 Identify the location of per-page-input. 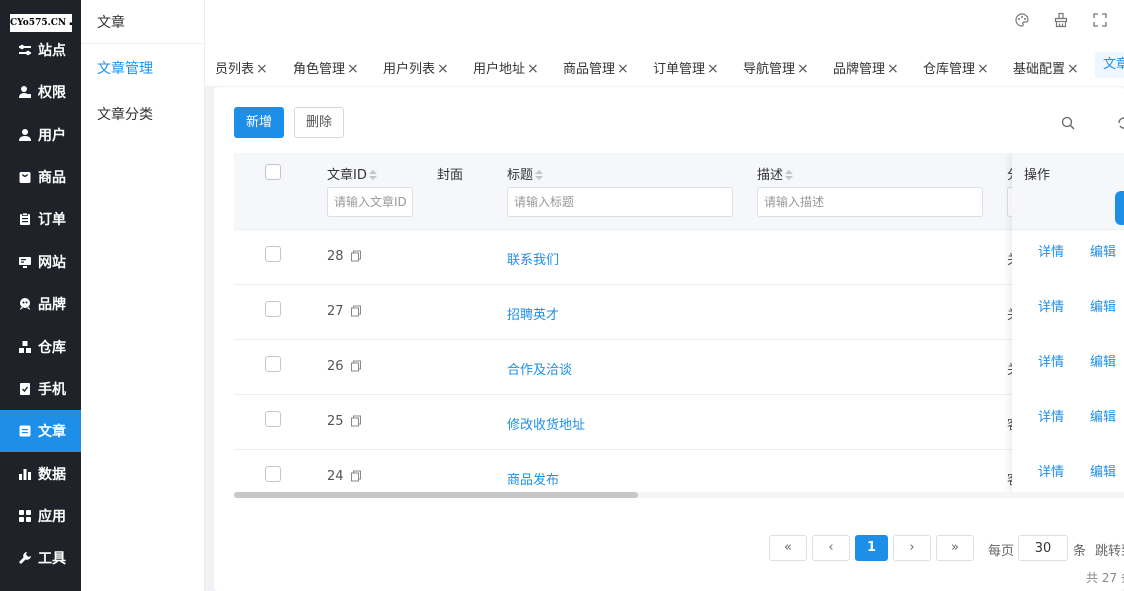
(1043, 548).